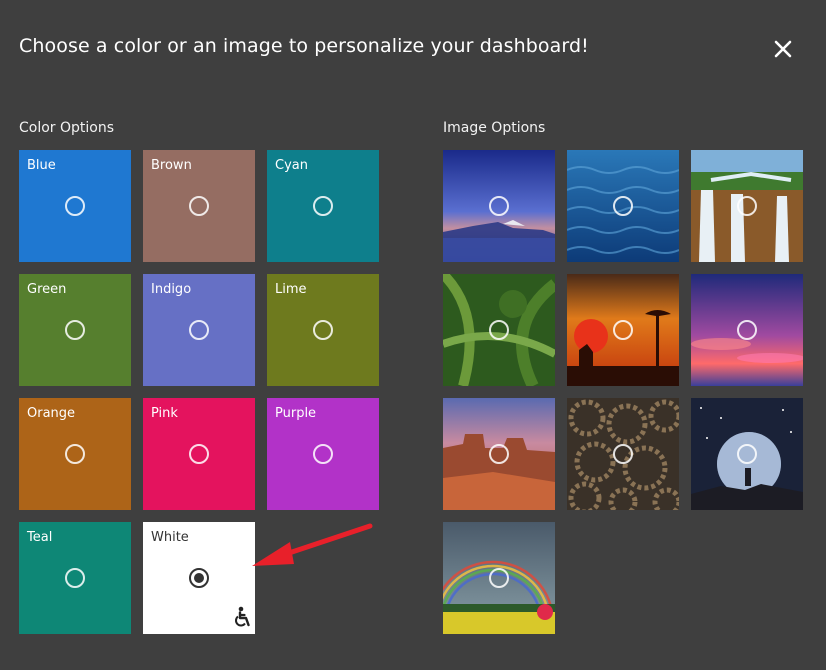  I want to click on color-tile-cyan: Cyan, so click(323, 206).